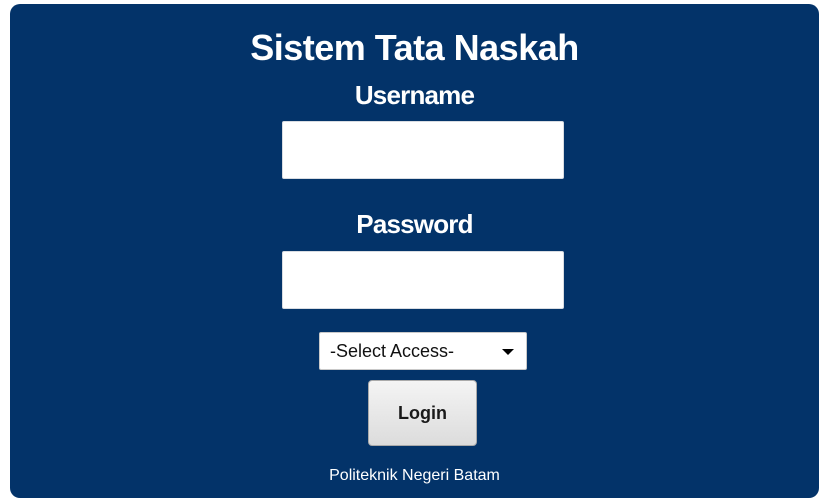  Describe the element at coordinates (414, 95) in the screenshot. I see `username-label: Username` at that location.